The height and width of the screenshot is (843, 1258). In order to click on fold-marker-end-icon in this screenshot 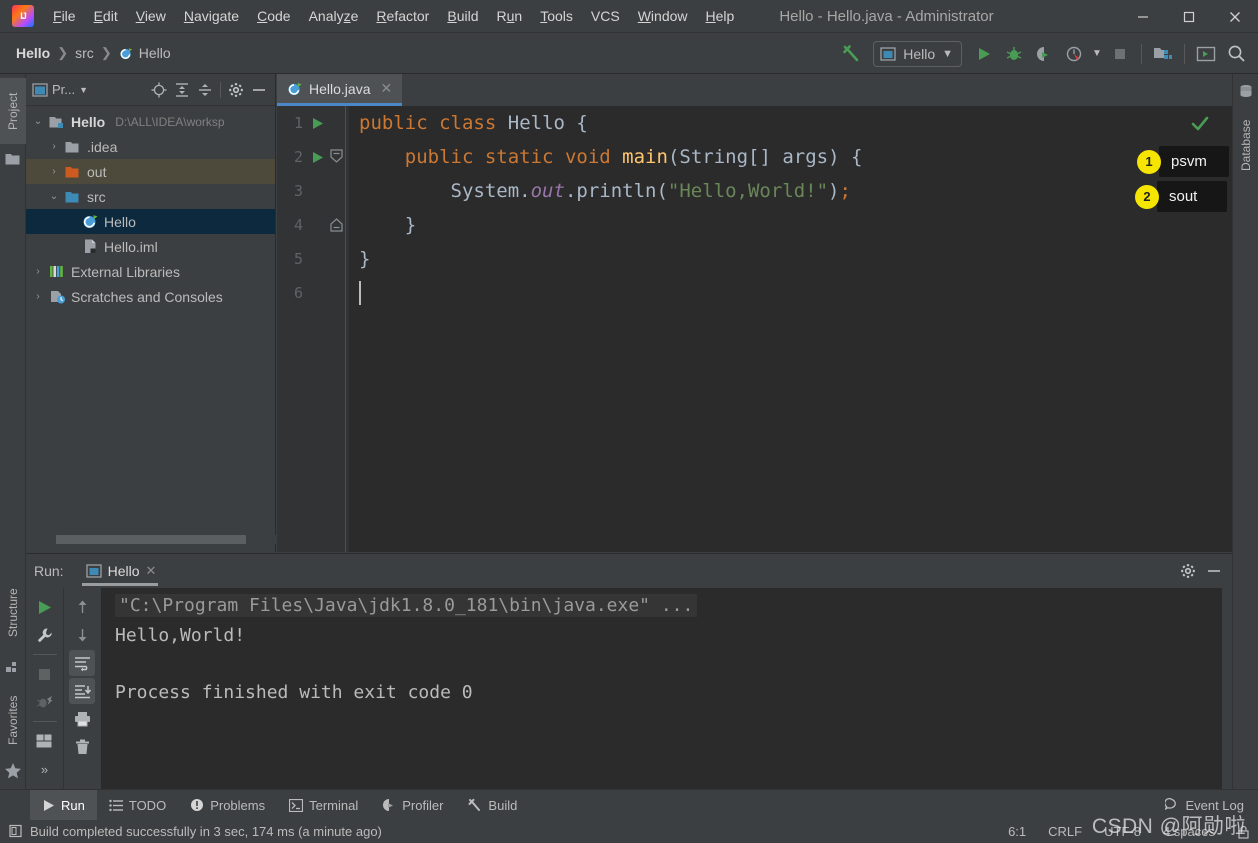, I will do `click(336, 225)`.